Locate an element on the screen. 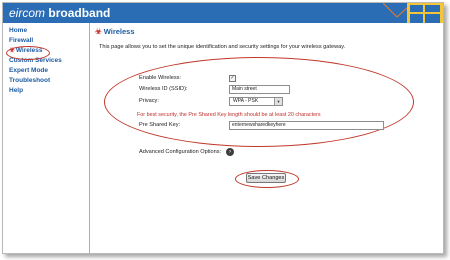 Image resolution: width=450 pixels, height=260 pixels. enable-wireless-checkbox: ✓ is located at coordinates (232, 78).